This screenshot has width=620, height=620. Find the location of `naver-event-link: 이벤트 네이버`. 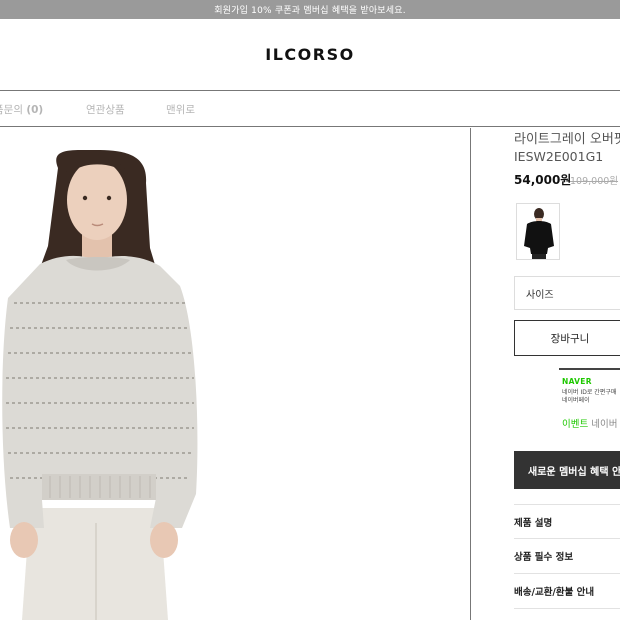

naver-event-link: 이벤트 네이버 is located at coordinates (590, 423).